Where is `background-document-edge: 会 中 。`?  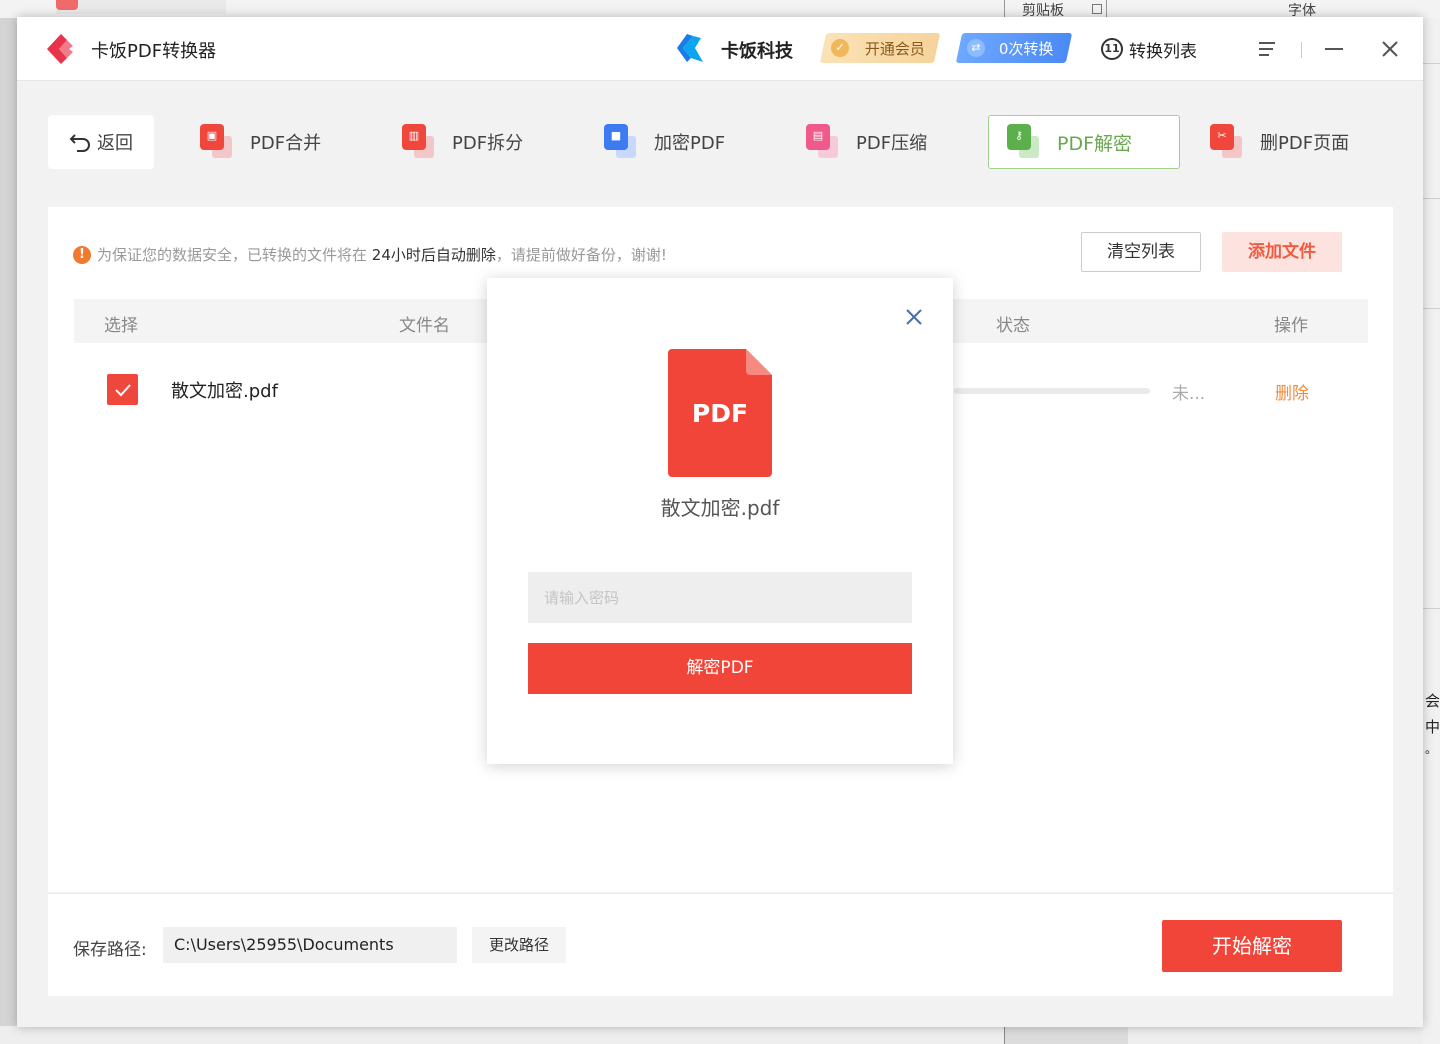
background-document-edge: 会 中 。 is located at coordinates (1431, 531).